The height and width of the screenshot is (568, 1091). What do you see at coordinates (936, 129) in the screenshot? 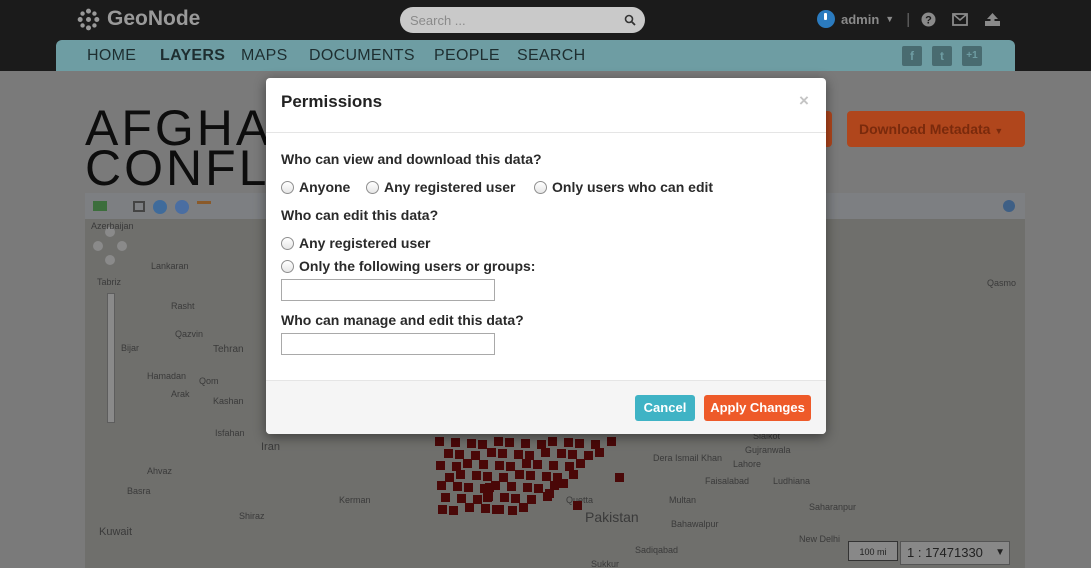
I see `download-metadata-button: Download Metadata ▼` at bounding box center [936, 129].